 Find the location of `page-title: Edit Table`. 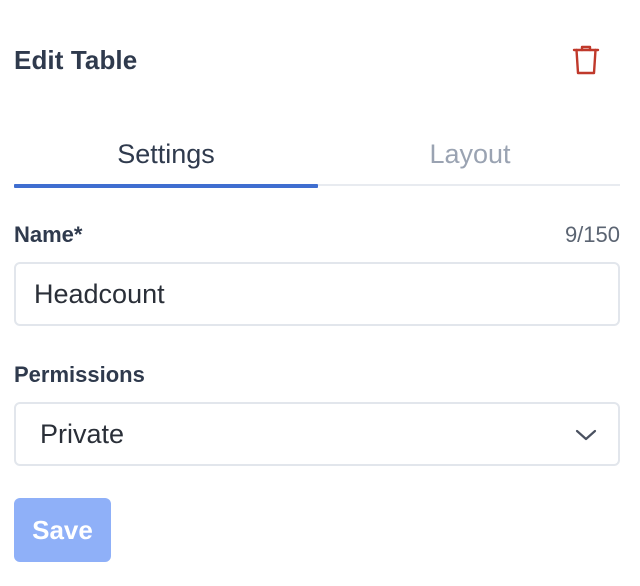

page-title: Edit Table is located at coordinates (76, 60).